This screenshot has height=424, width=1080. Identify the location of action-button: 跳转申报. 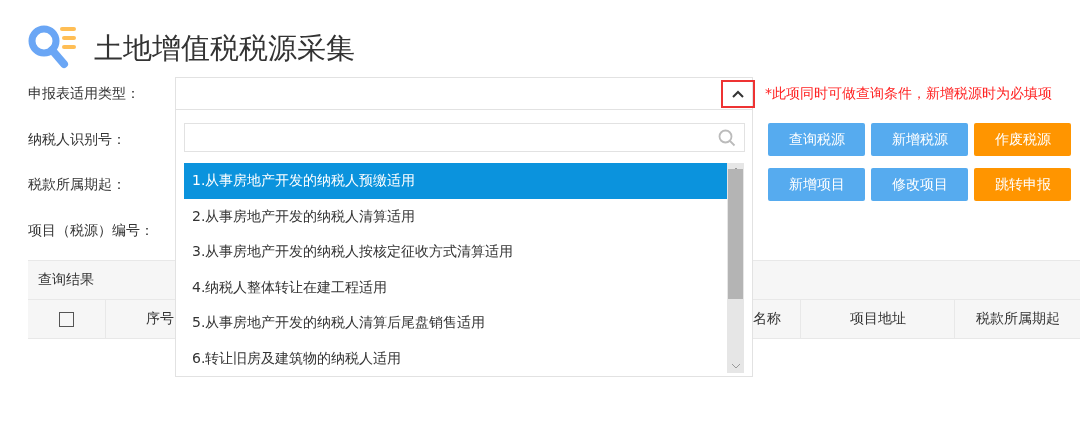
(1022, 184).